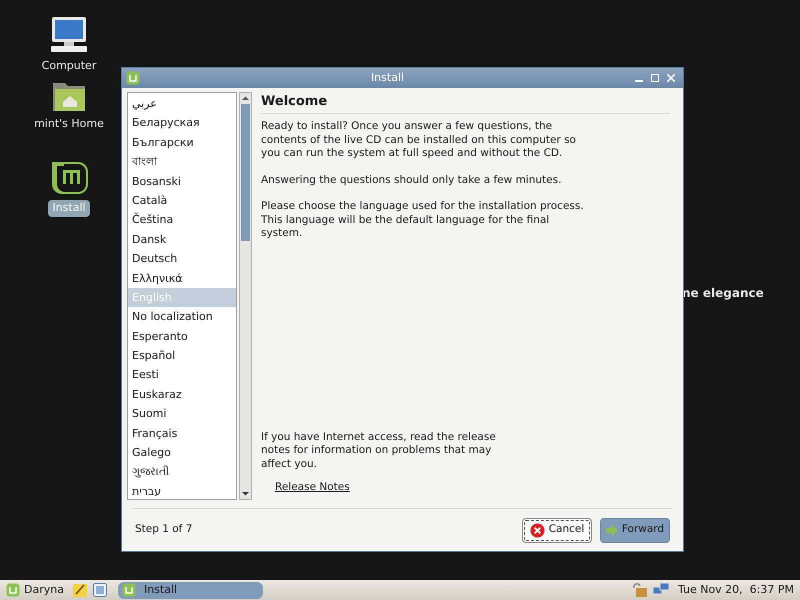  Describe the element at coordinates (182, 104) in the screenshot. I see `language-item: عربي` at that location.